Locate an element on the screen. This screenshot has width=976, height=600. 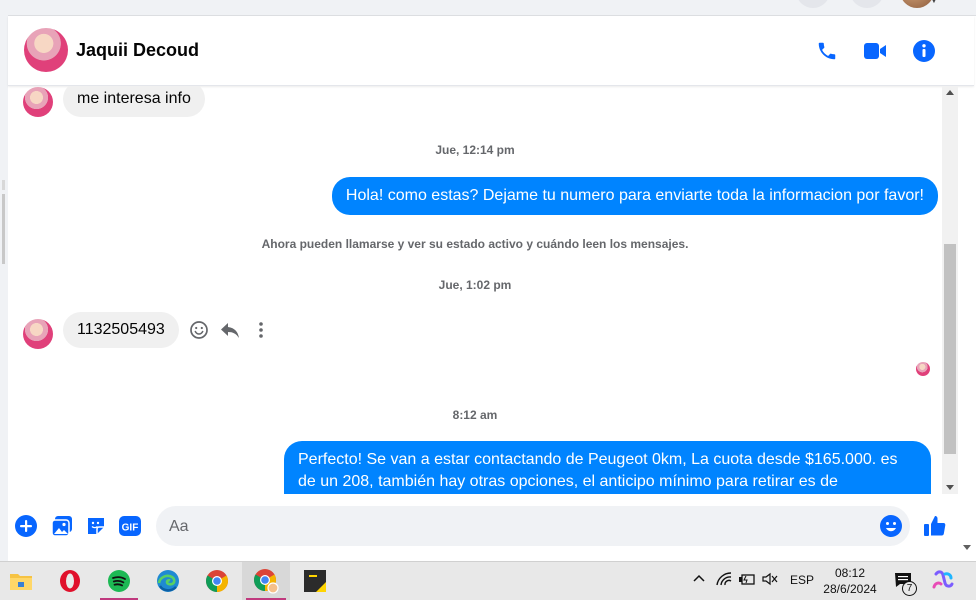
chrome-icon is located at coordinates (217, 581).